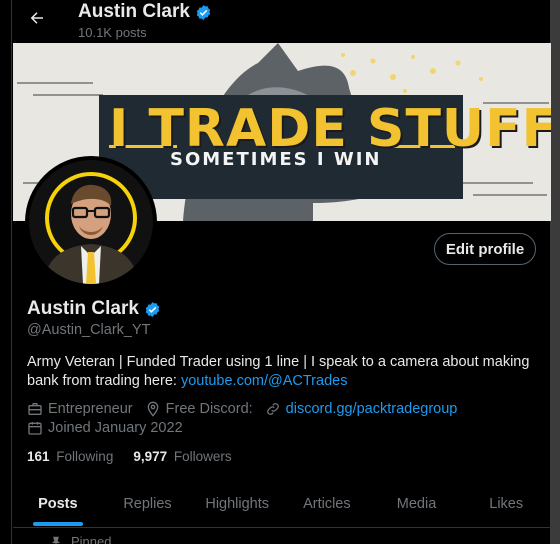 Image resolution: width=560 pixels, height=544 pixels. I want to click on joined-row: Joined January 2022, so click(111, 428).